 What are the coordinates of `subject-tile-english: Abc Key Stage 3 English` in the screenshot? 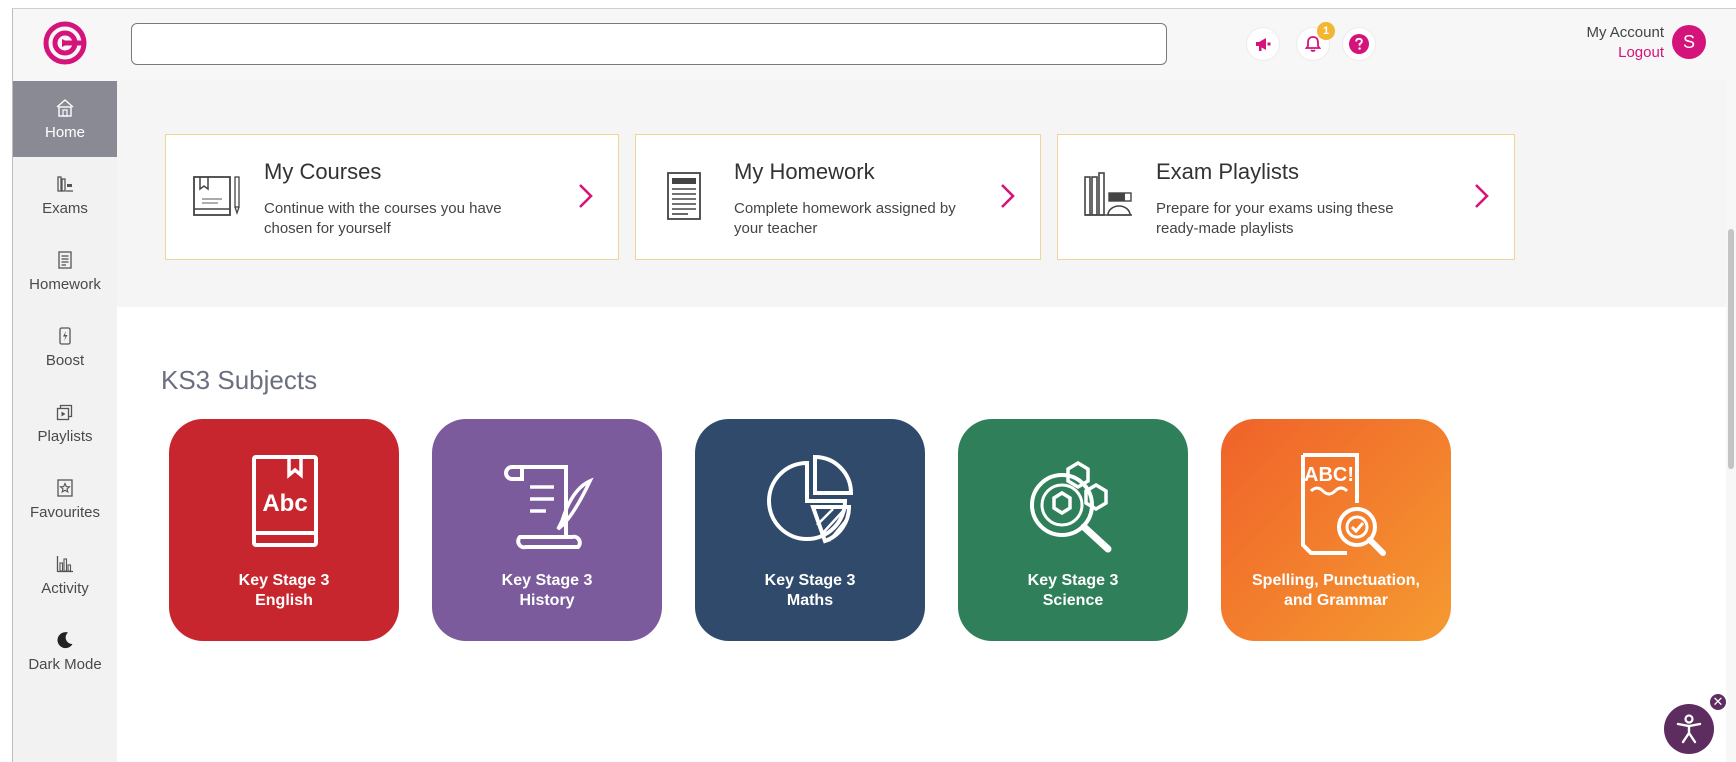 It's located at (284, 530).